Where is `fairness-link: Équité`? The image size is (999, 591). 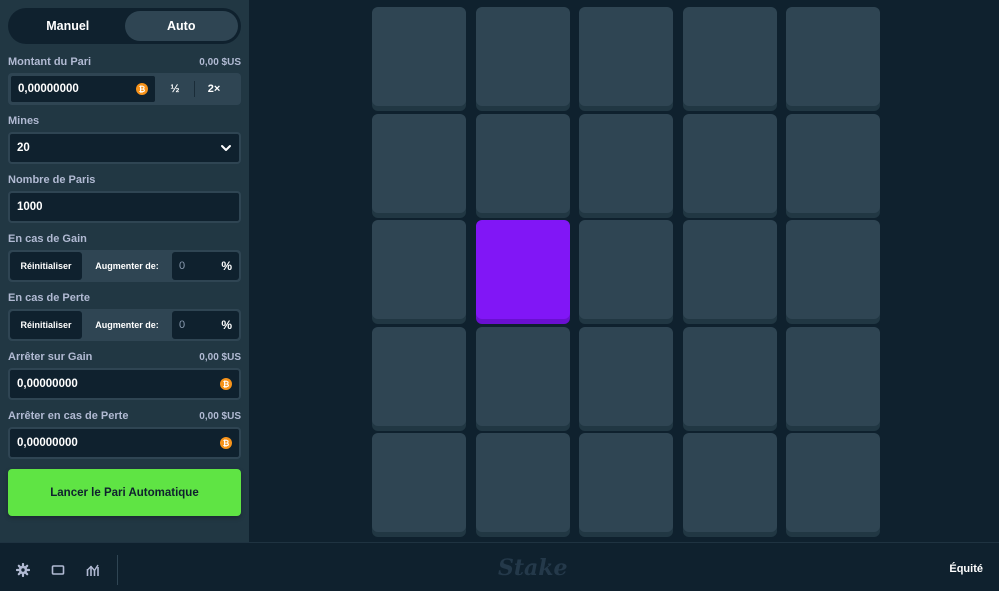 fairness-link: Équité is located at coordinates (966, 569).